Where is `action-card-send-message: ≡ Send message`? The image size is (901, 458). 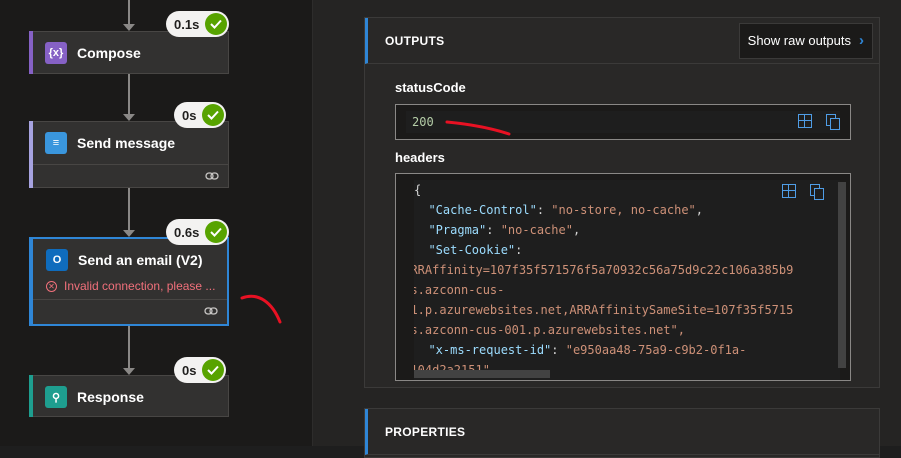
action-card-send-message: ≡ Send message is located at coordinates (129, 154).